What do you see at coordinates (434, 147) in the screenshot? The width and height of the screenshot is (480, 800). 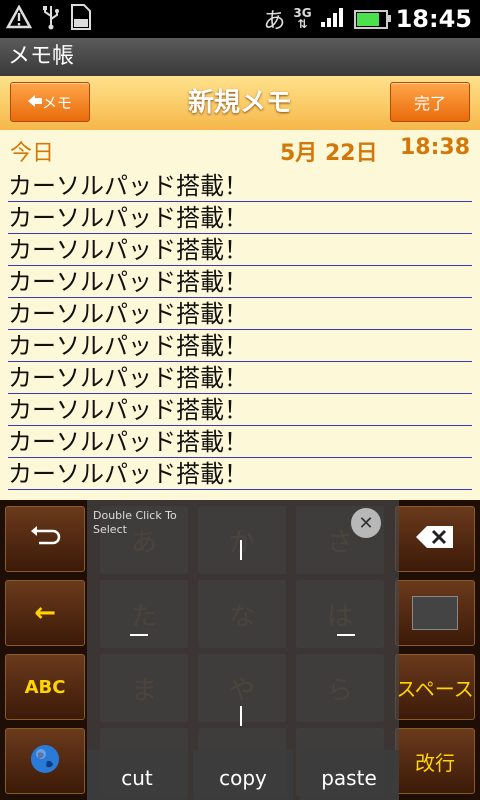 I see `memo-time: 18:38` at bounding box center [434, 147].